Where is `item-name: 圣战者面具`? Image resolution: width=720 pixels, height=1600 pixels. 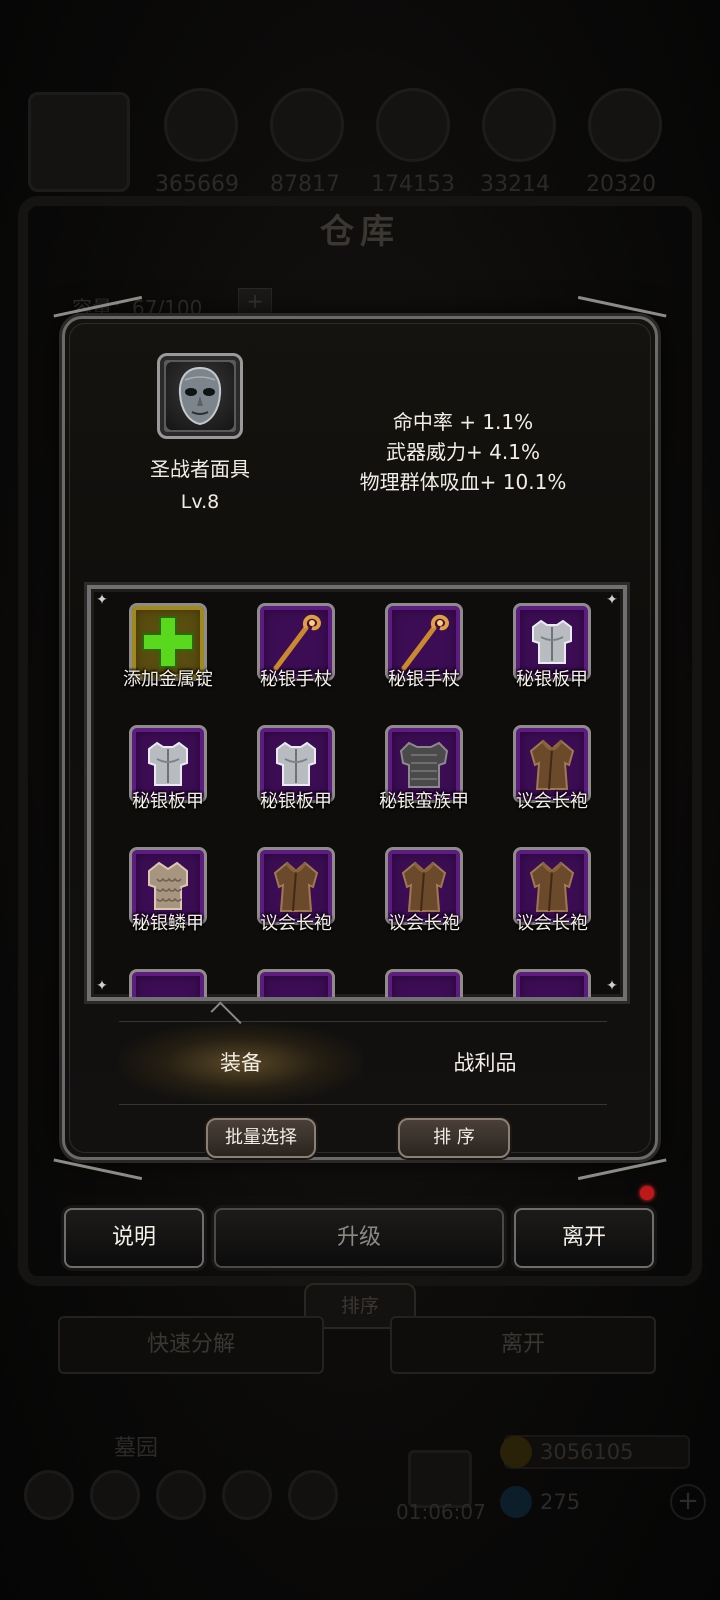
item-name: 圣战者面具 is located at coordinates (200, 469).